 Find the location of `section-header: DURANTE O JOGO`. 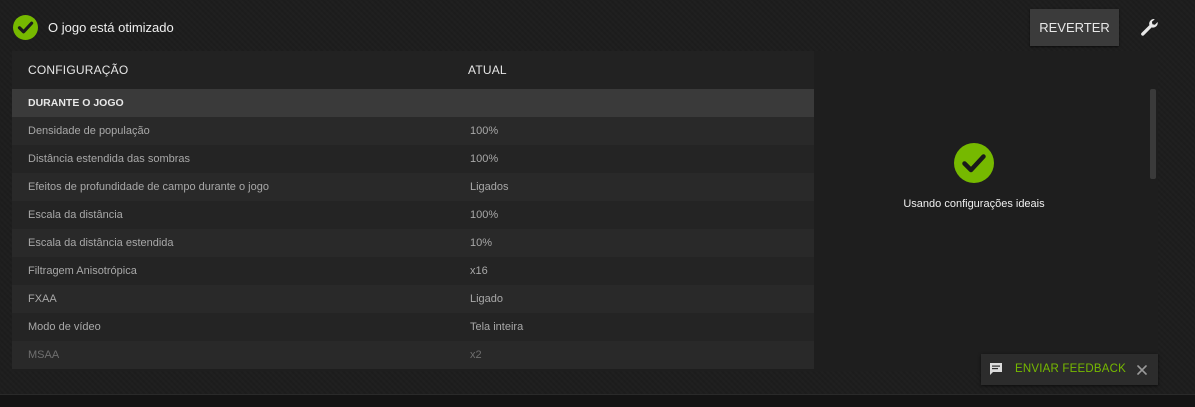

section-header: DURANTE O JOGO is located at coordinates (413, 103).